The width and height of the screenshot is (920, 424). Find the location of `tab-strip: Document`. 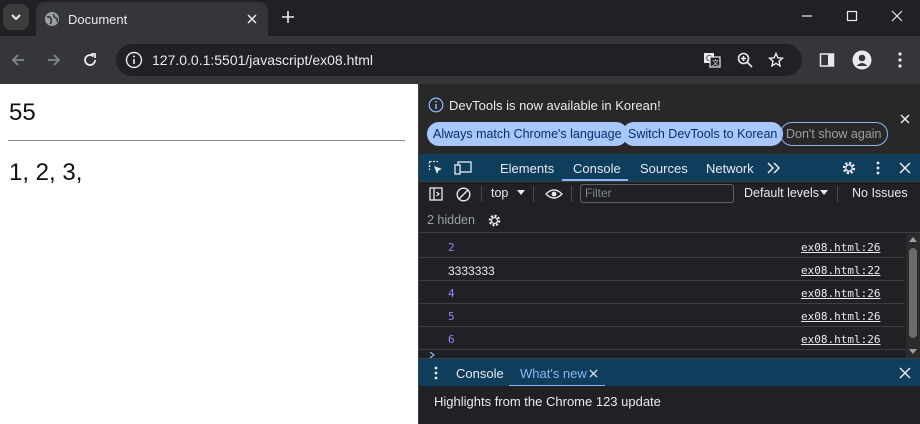

tab-strip: Document is located at coordinates (460, 18).